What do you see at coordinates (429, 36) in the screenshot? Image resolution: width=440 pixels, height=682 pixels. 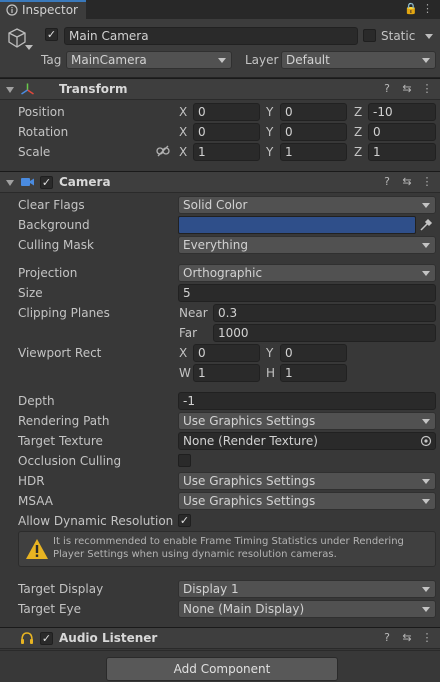 I see `static-dropdown-arrow` at bounding box center [429, 36].